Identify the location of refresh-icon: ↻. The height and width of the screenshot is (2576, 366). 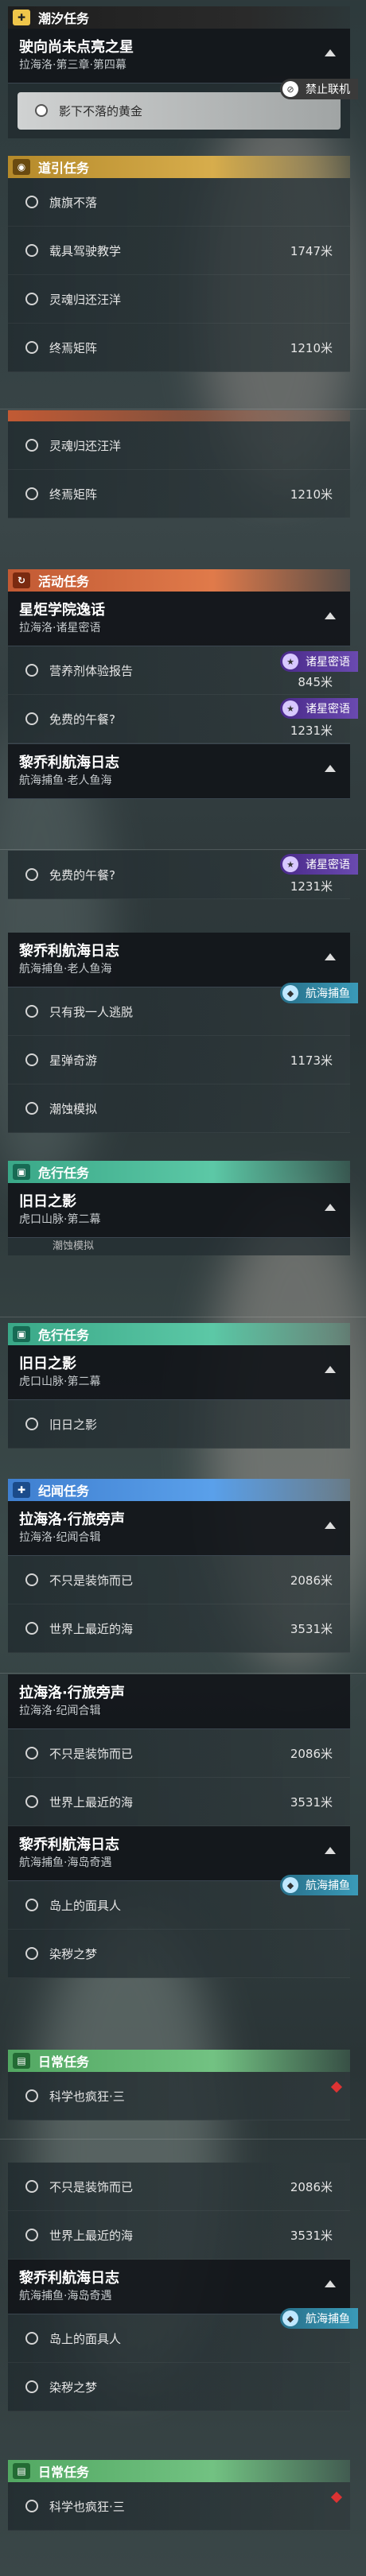
(21, 580).